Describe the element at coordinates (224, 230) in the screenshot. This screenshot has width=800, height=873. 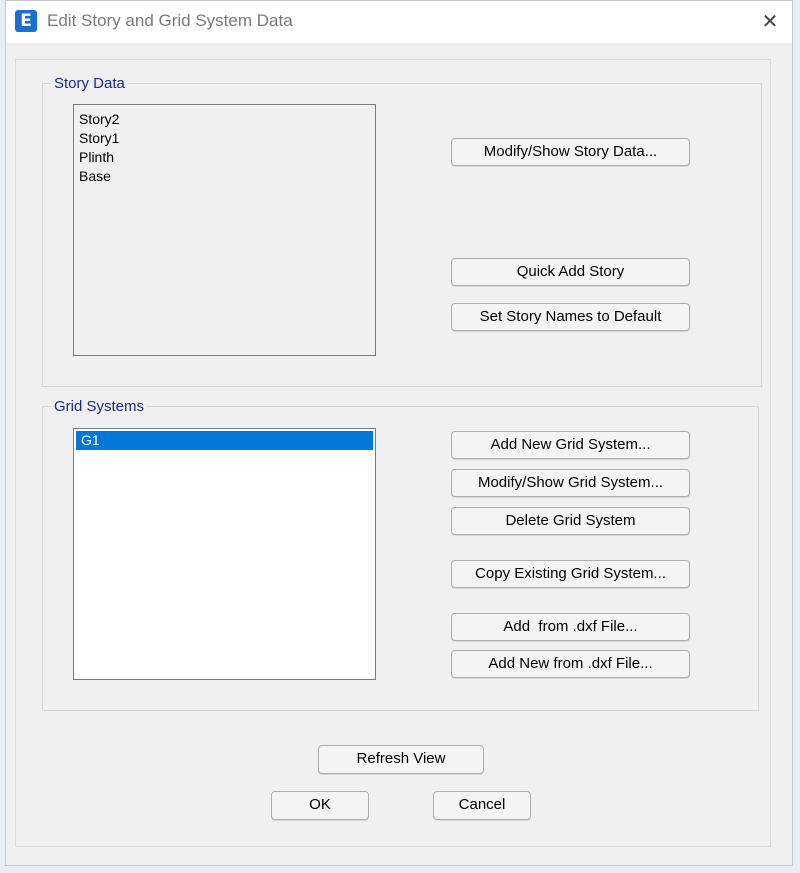
I see `story-list: Story2 Story1 Plinth Base` at that location.